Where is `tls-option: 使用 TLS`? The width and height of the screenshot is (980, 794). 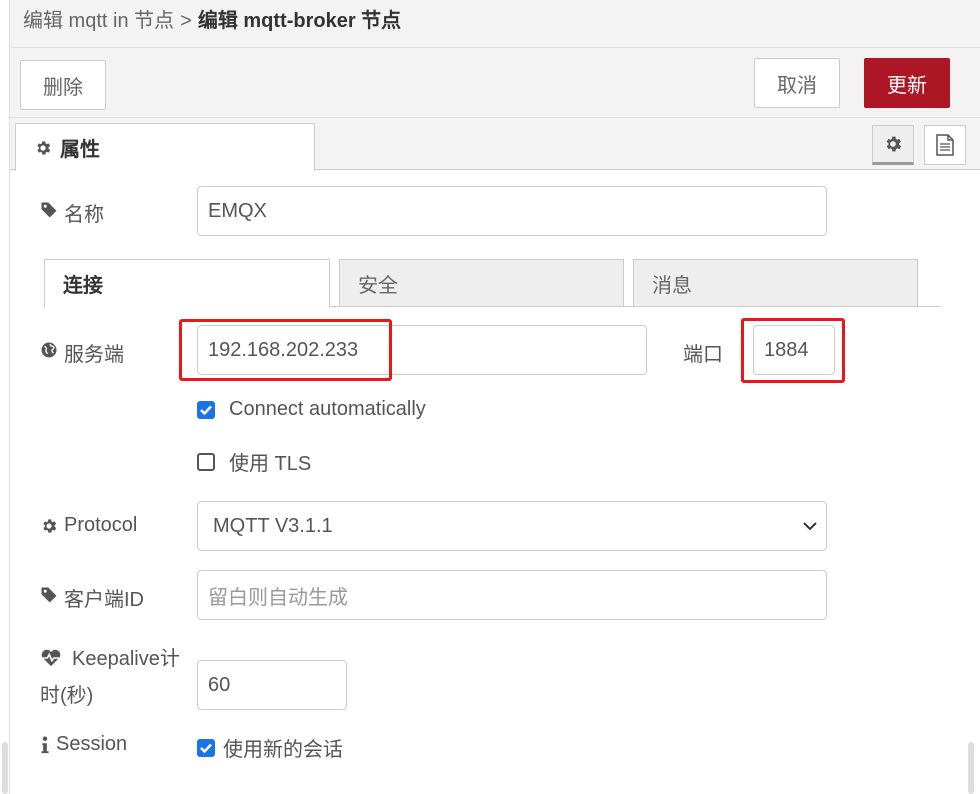
tls-option: 使用 TLS is located at coordinates (254, 461).